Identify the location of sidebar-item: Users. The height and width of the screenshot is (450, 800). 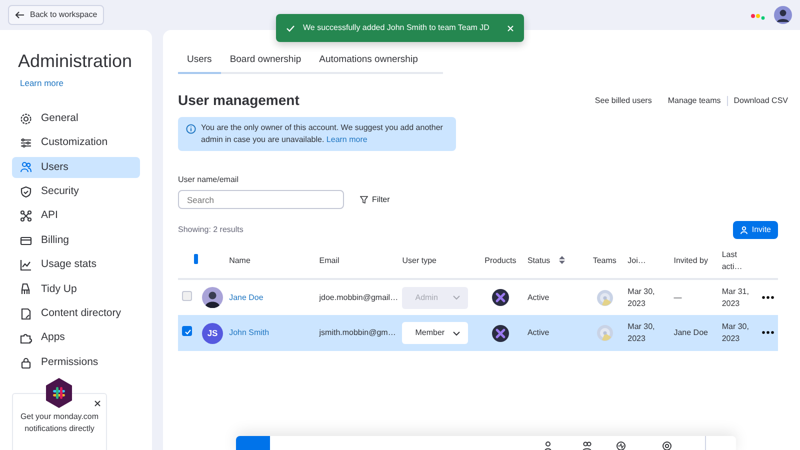
(76, 167).